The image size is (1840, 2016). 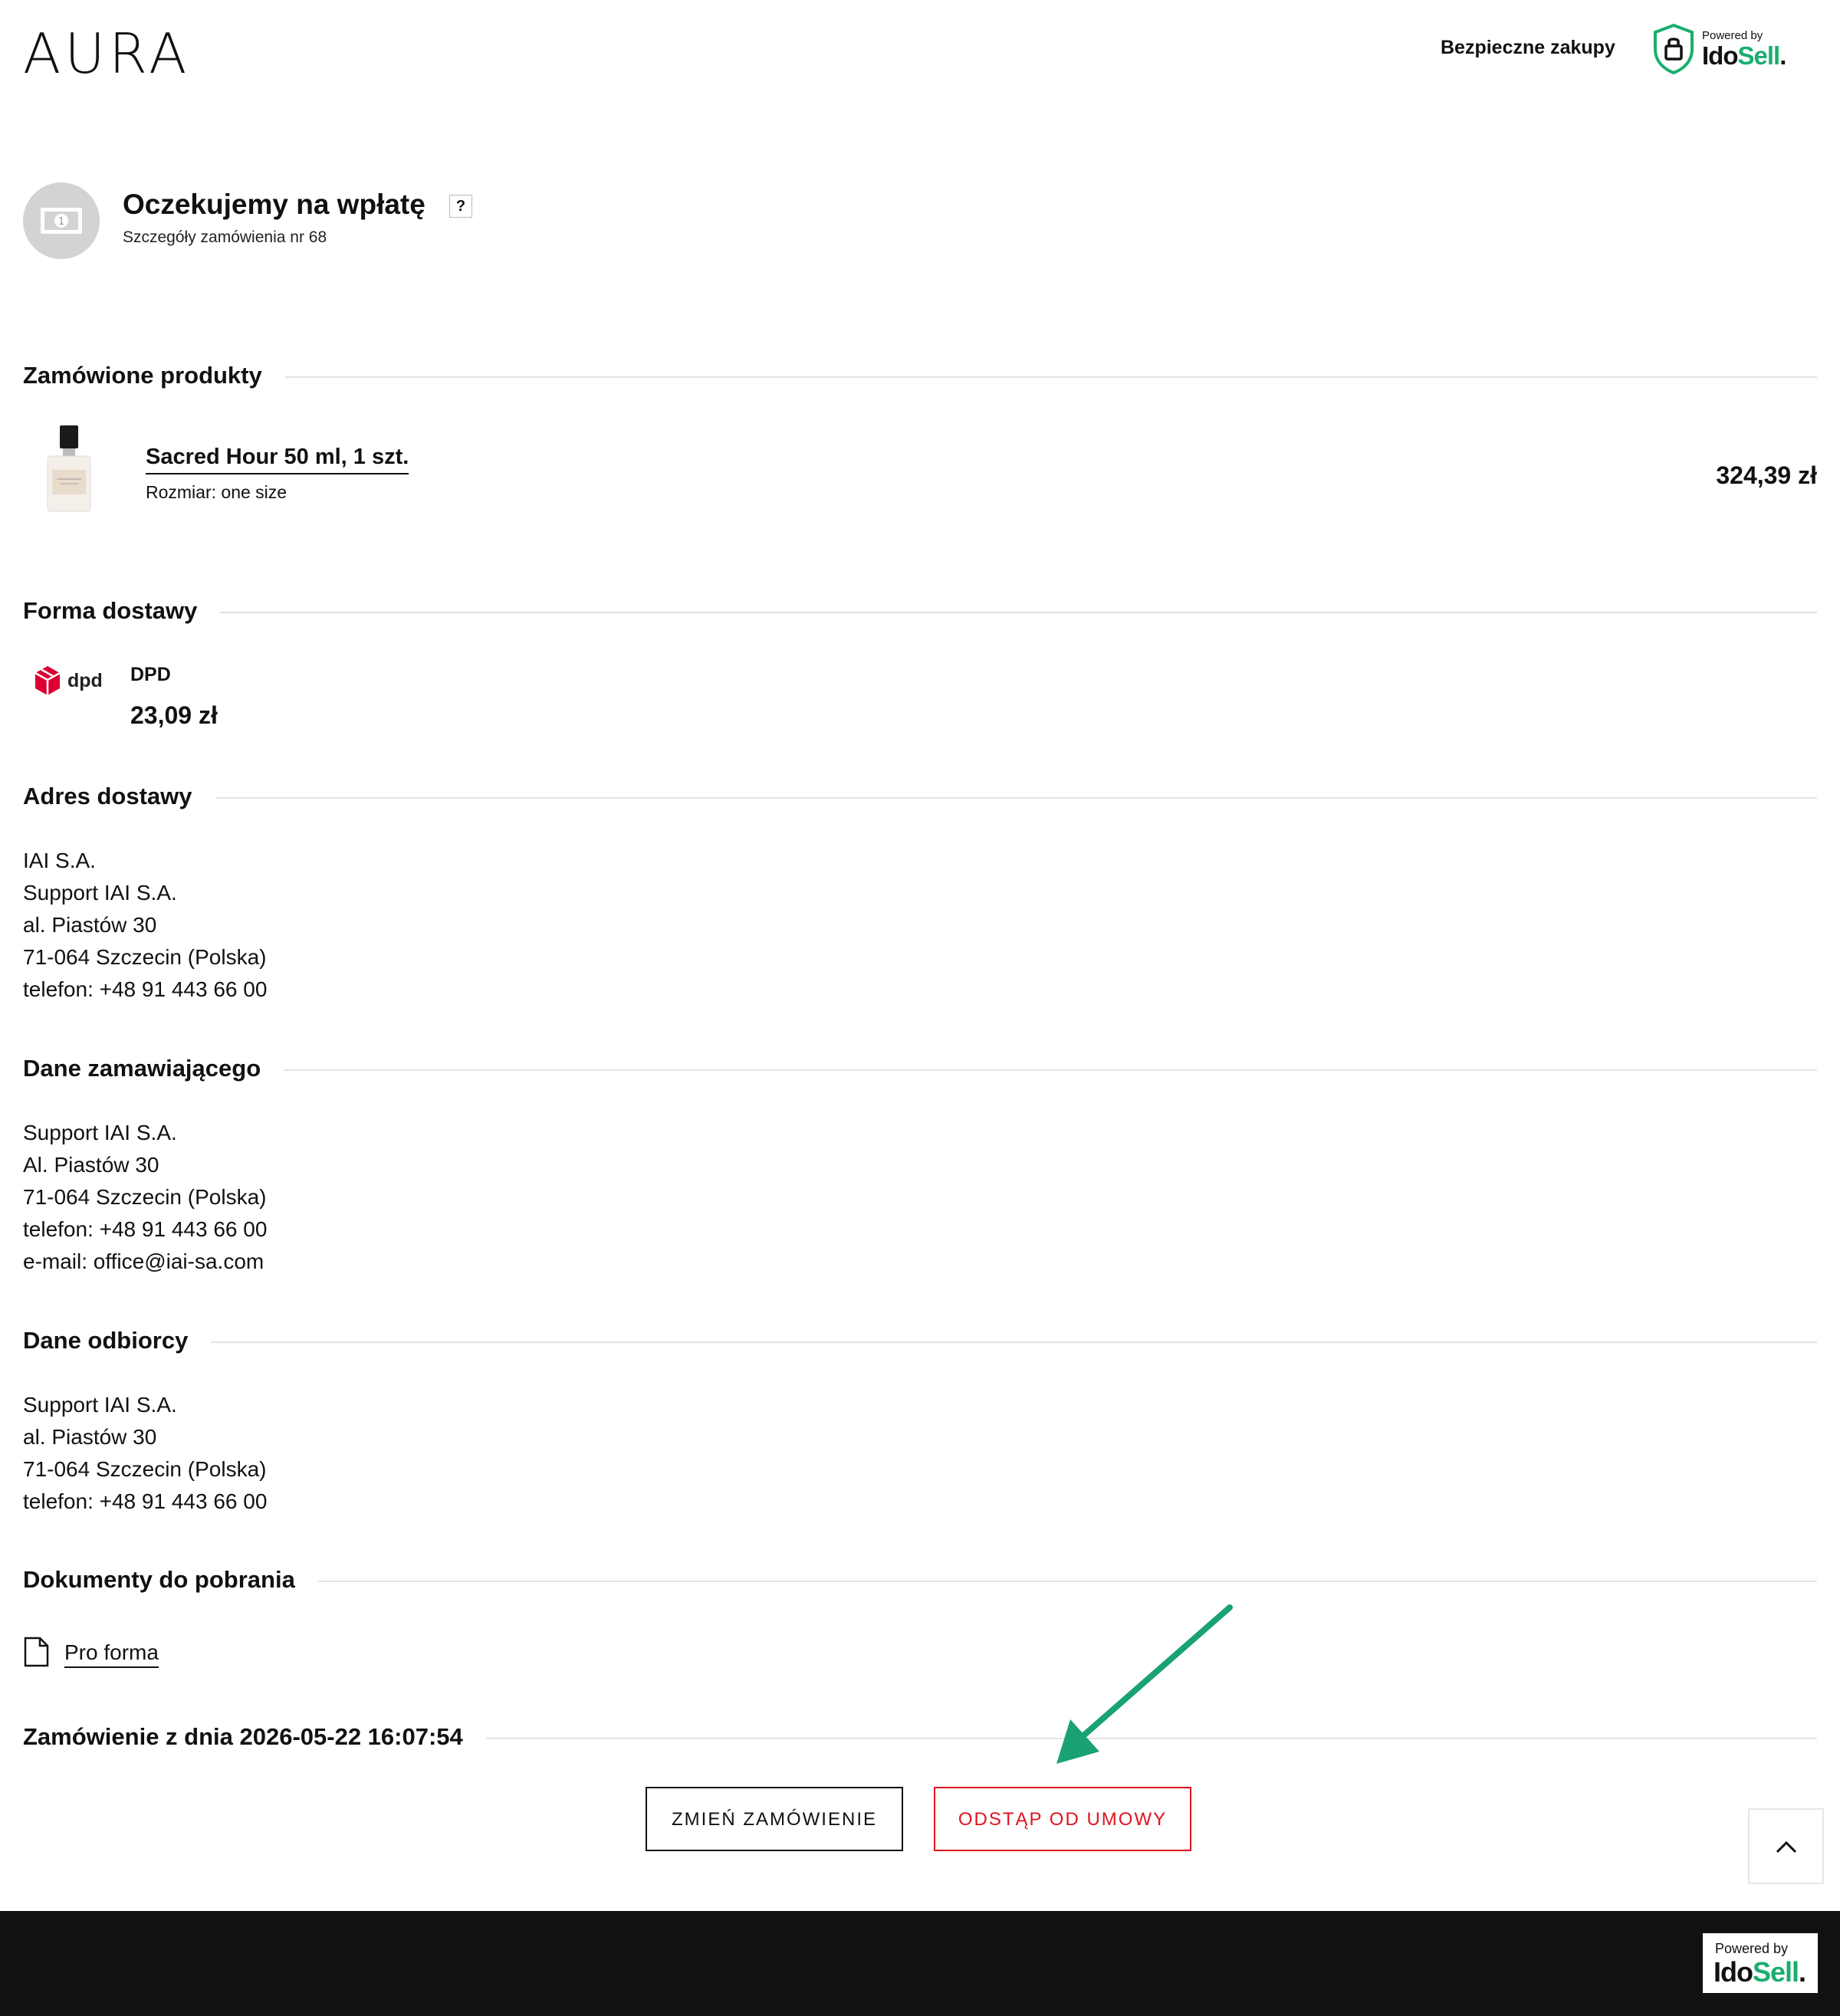 I want to click on dpd-logo: dpd, so click(x=70, y=682).